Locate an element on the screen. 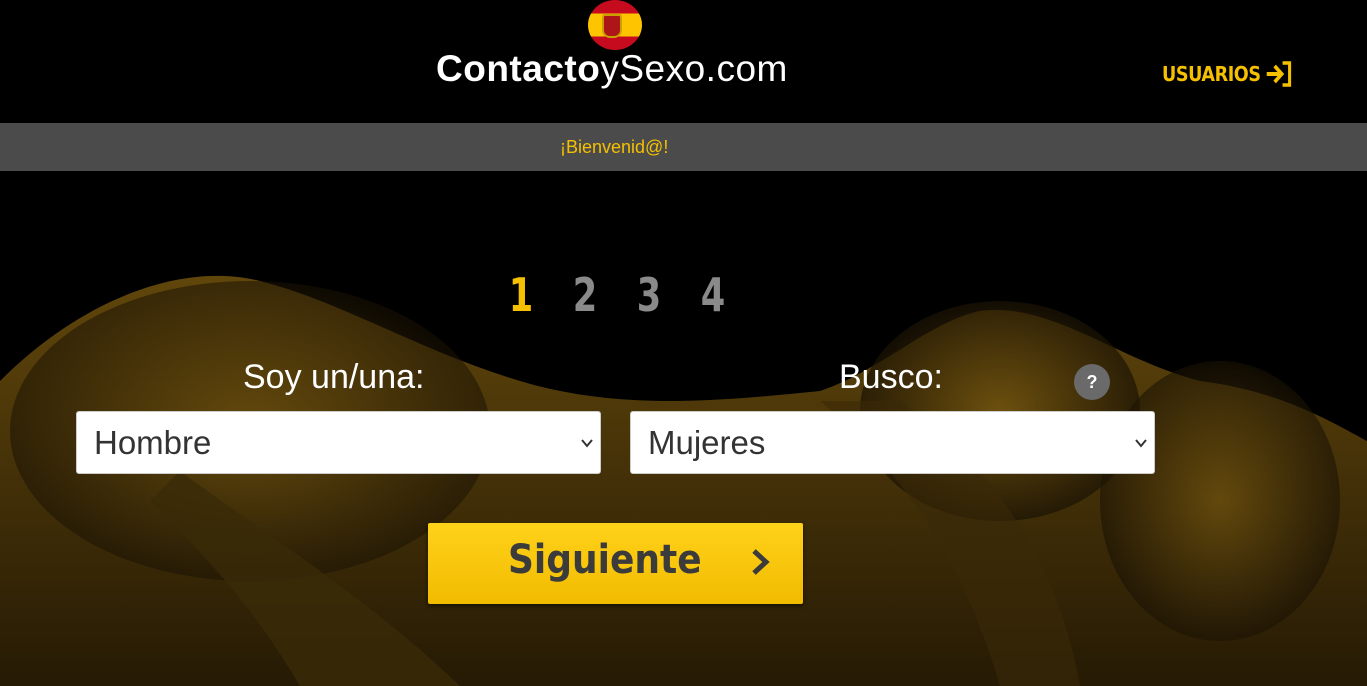 The height and width of the screenshot is (686, 1367). step-4: 4 is located at coordinates (713, 295).